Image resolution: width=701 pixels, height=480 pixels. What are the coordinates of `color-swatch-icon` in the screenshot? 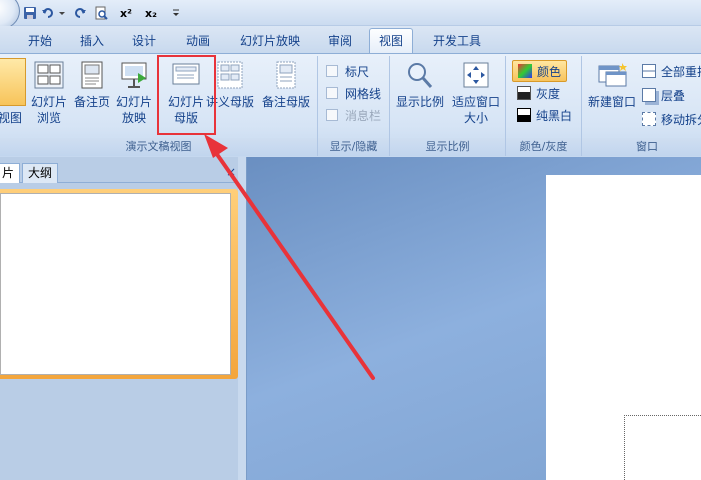 It's located at (525, 71).